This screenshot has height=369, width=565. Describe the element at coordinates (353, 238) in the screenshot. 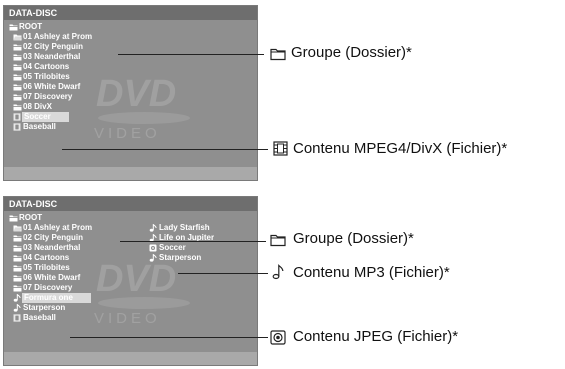

I see `callout-group-2: Groupe (Dossier)*` at that location.